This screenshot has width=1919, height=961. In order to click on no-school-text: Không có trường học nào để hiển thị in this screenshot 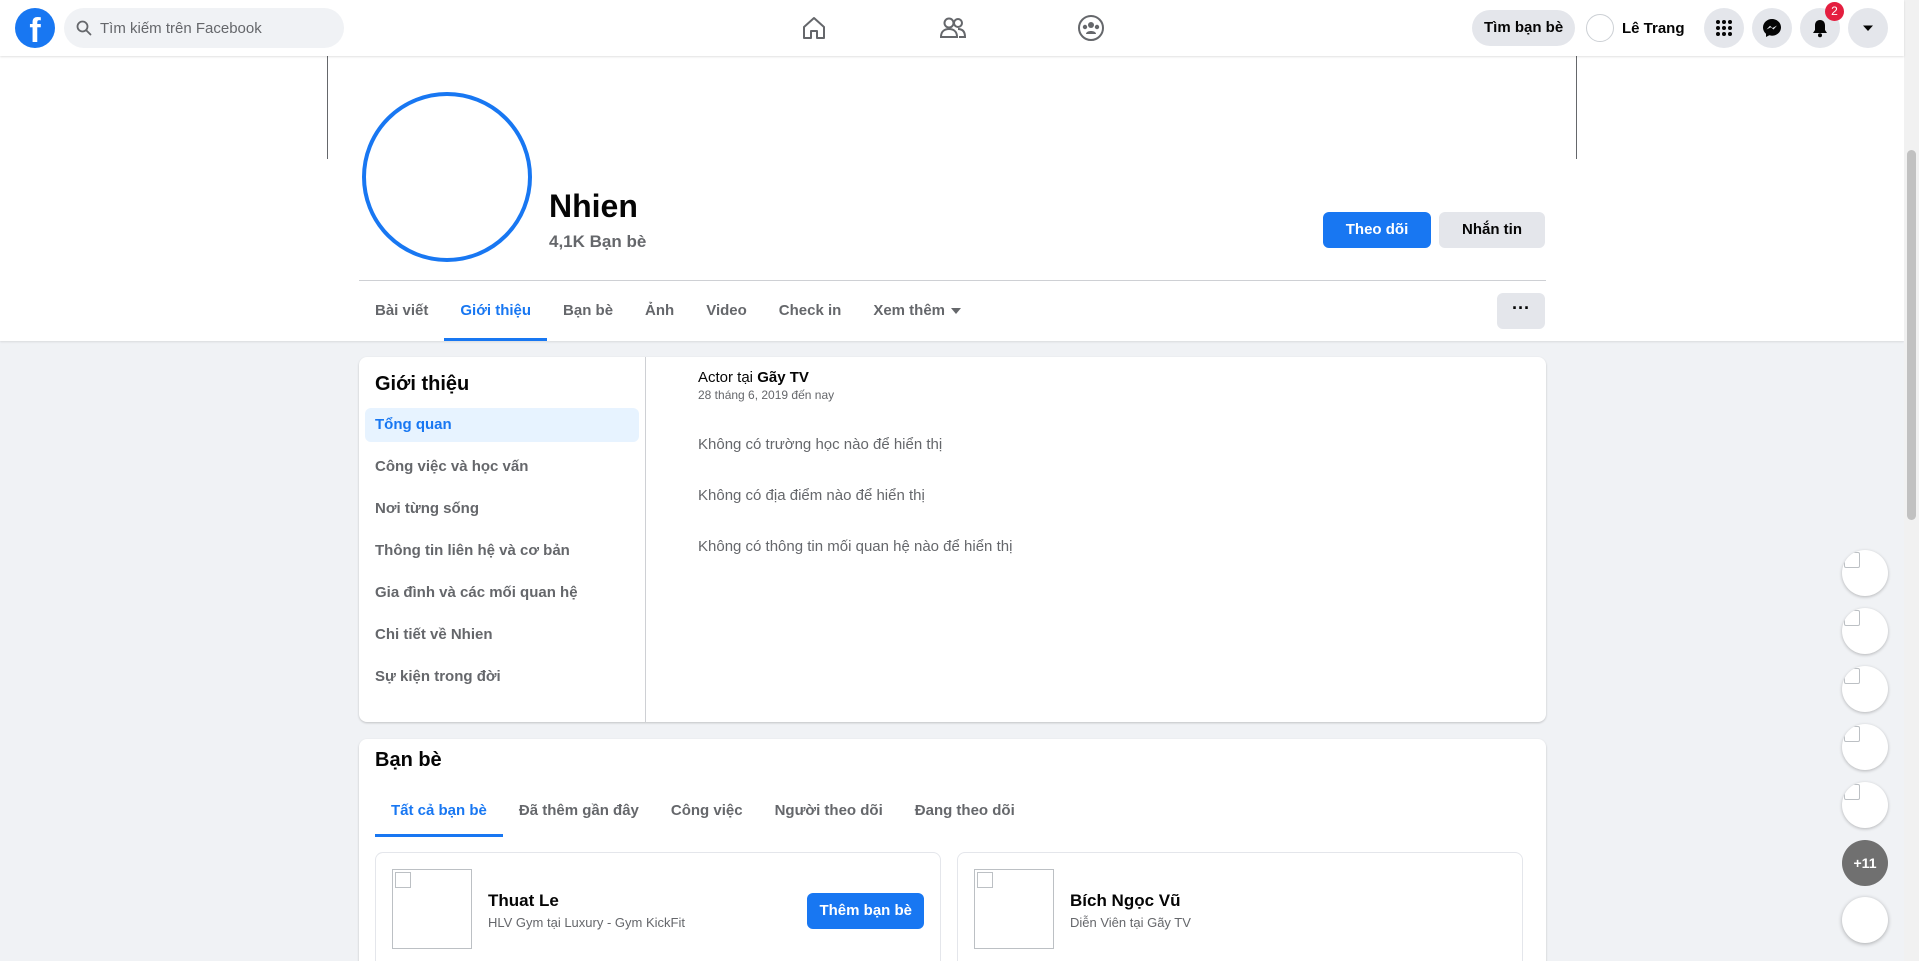, I will do `click(820, 444)`.